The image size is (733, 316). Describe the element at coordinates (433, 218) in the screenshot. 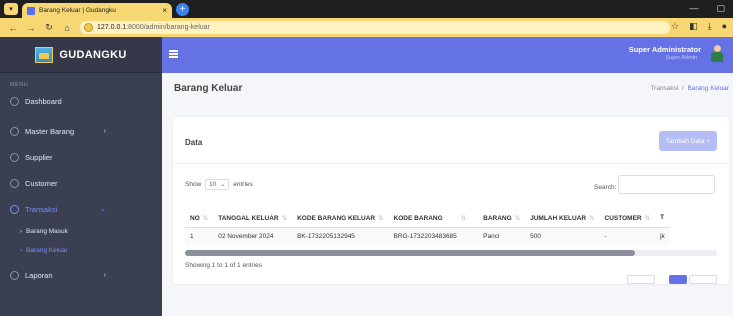

I see `column-header-kode-barang: KODE BARANG ⇅` at that location.